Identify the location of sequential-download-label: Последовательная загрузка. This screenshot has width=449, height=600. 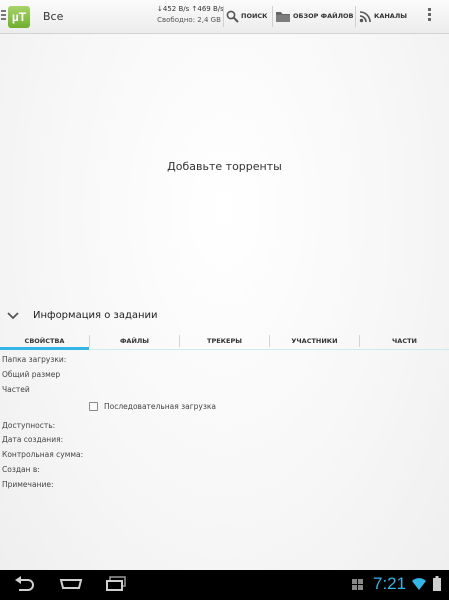
(160, 406).